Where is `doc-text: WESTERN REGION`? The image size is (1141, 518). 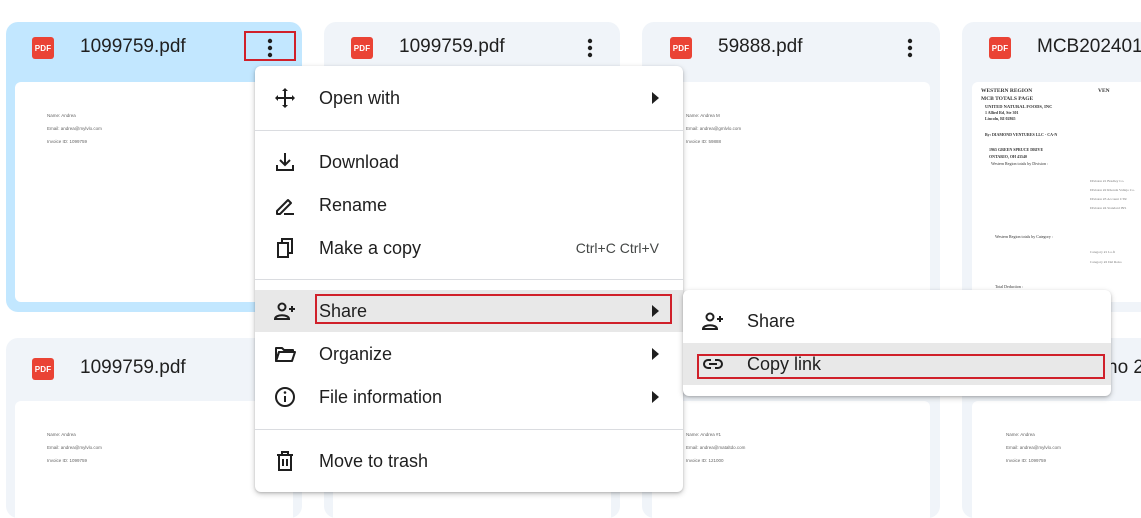 doc-text: WESTERN REGION is located at coordinates (1007, 91).